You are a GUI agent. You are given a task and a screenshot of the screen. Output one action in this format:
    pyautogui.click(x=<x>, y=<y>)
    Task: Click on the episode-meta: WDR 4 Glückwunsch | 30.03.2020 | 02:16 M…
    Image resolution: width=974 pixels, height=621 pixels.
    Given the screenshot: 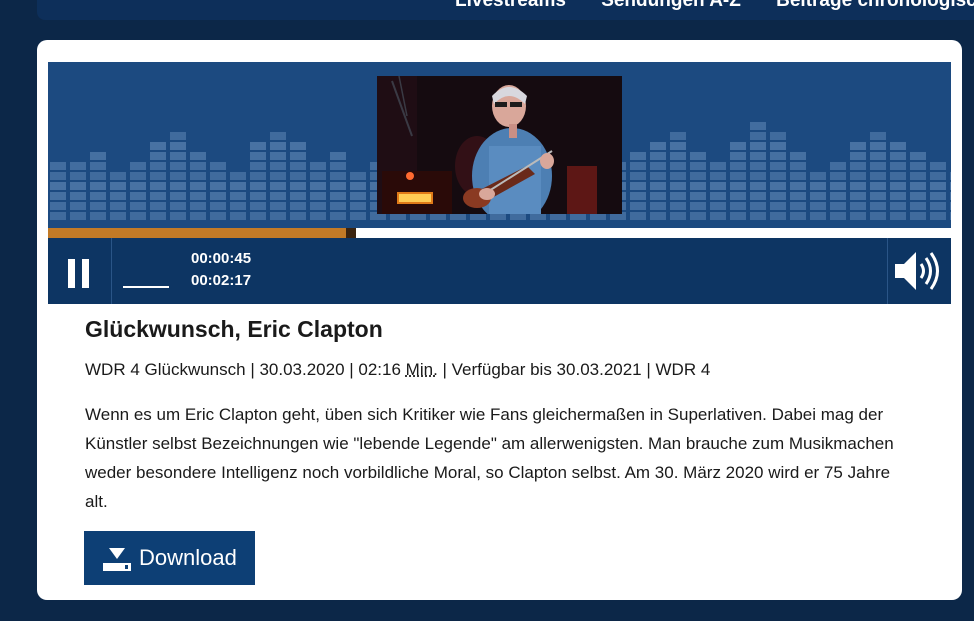 What is the action you would take?
    pyautogui.click(x=397, y=370)
    